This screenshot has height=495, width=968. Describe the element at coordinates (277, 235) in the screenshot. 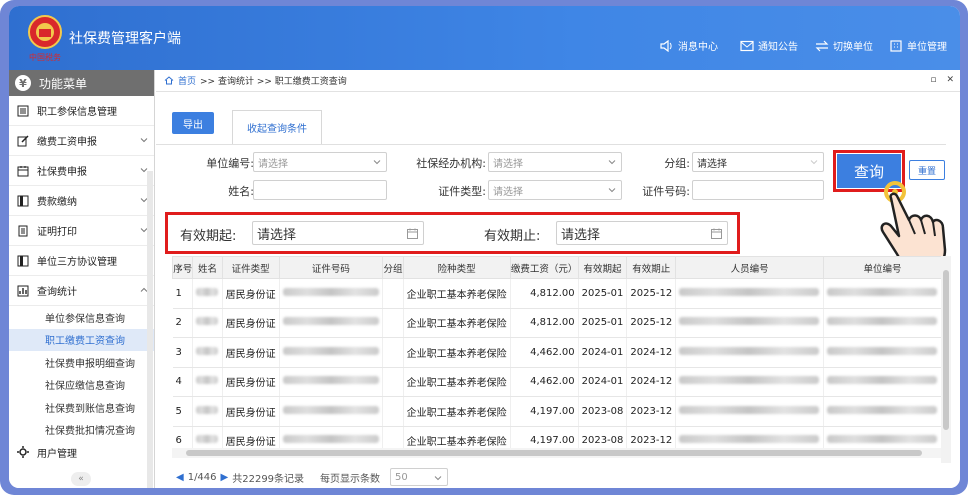

I see `start-date-placeholder: 请选择` at that location.